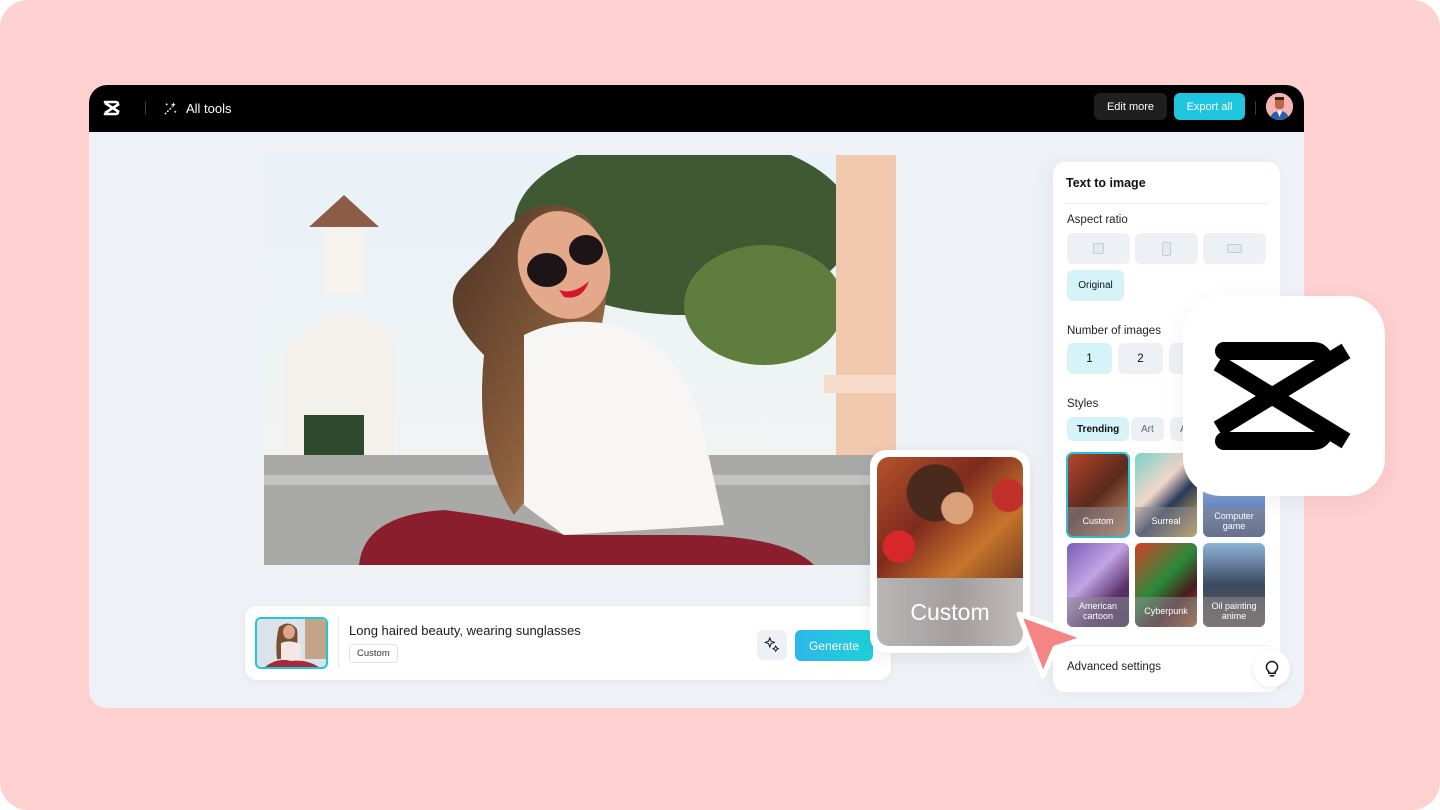  I want to click on style-card-cyberpunk: Cyberpunk, so click(1166, 585).